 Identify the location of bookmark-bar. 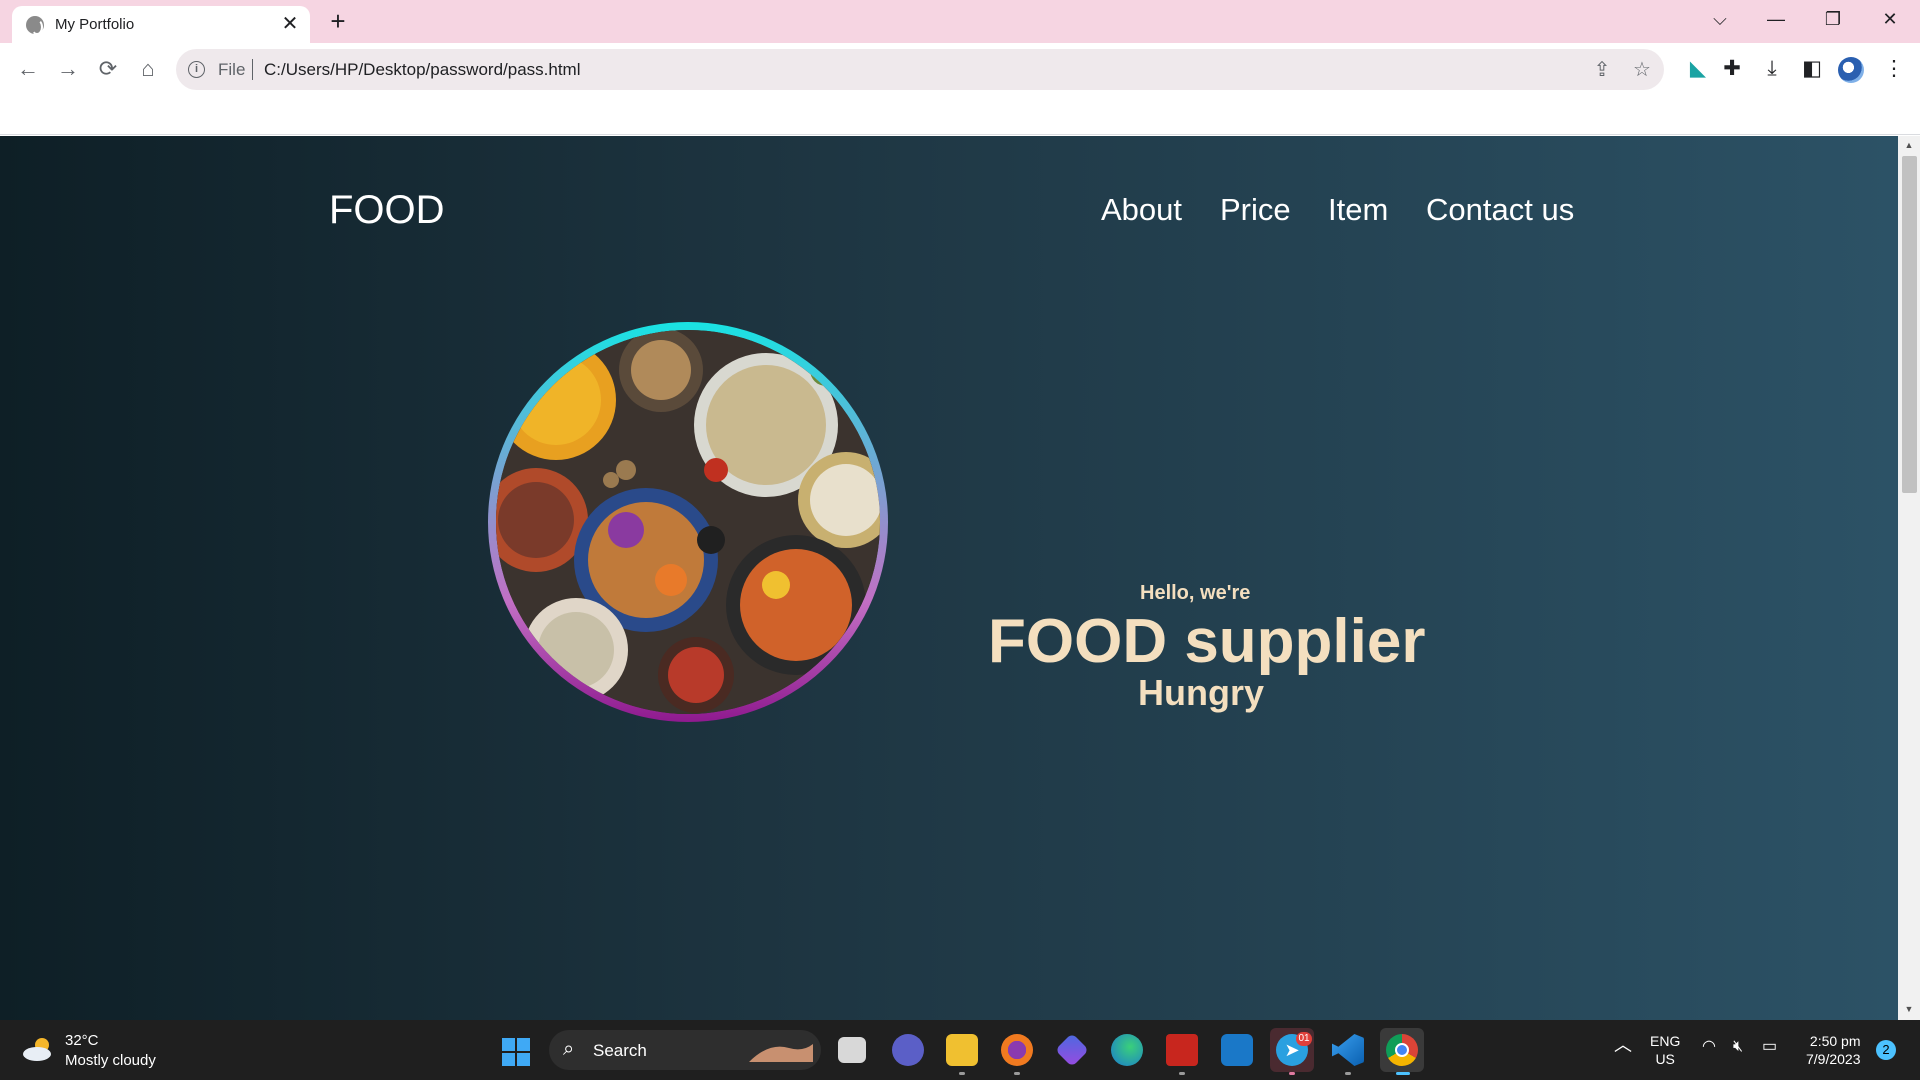
(960, 113).